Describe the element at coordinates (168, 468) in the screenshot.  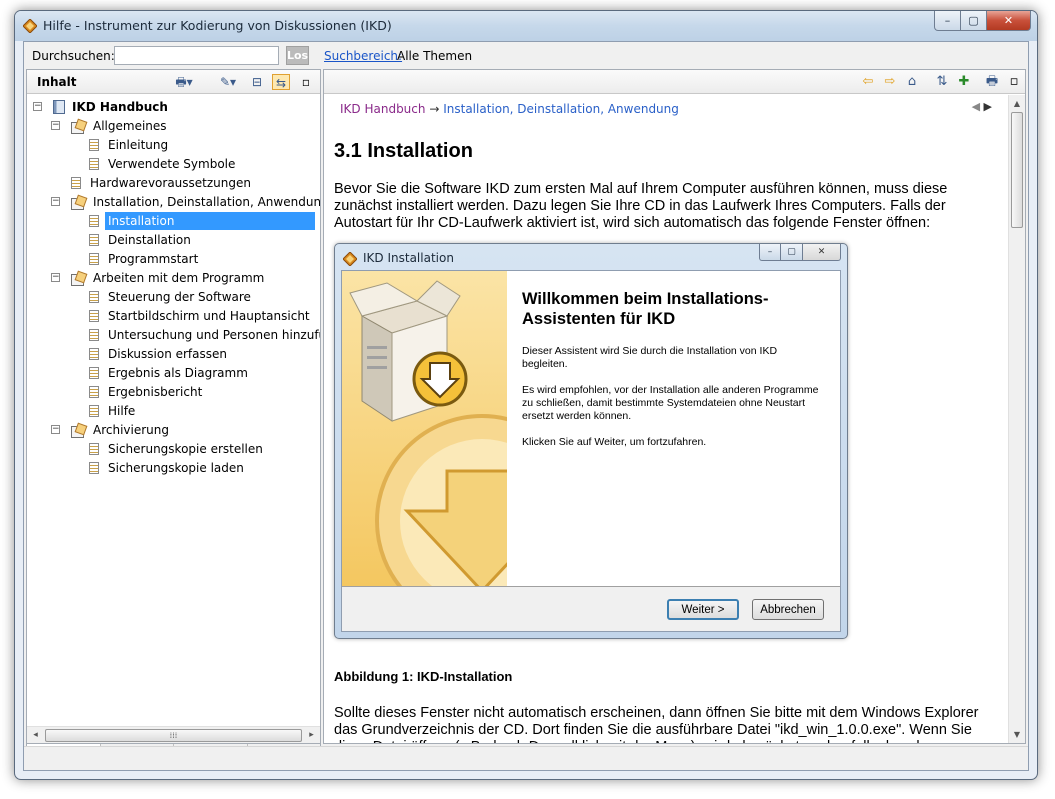
I see `tree-item: Sicherungskopie laden` at that location.